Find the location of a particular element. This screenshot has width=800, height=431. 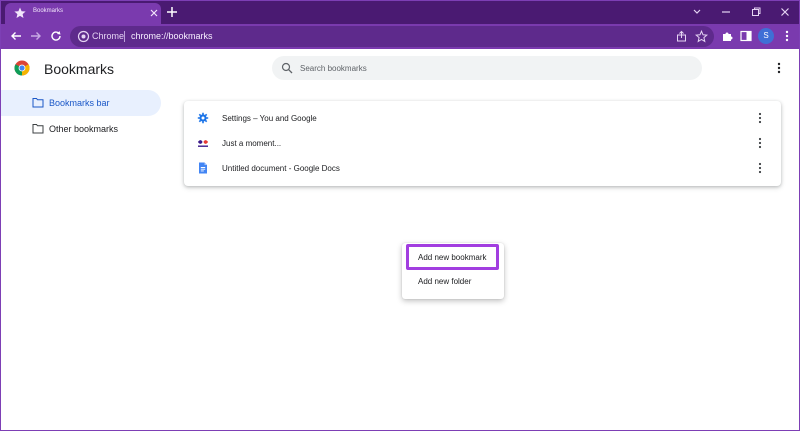

restore-icon is located at coordinates (756, 12).